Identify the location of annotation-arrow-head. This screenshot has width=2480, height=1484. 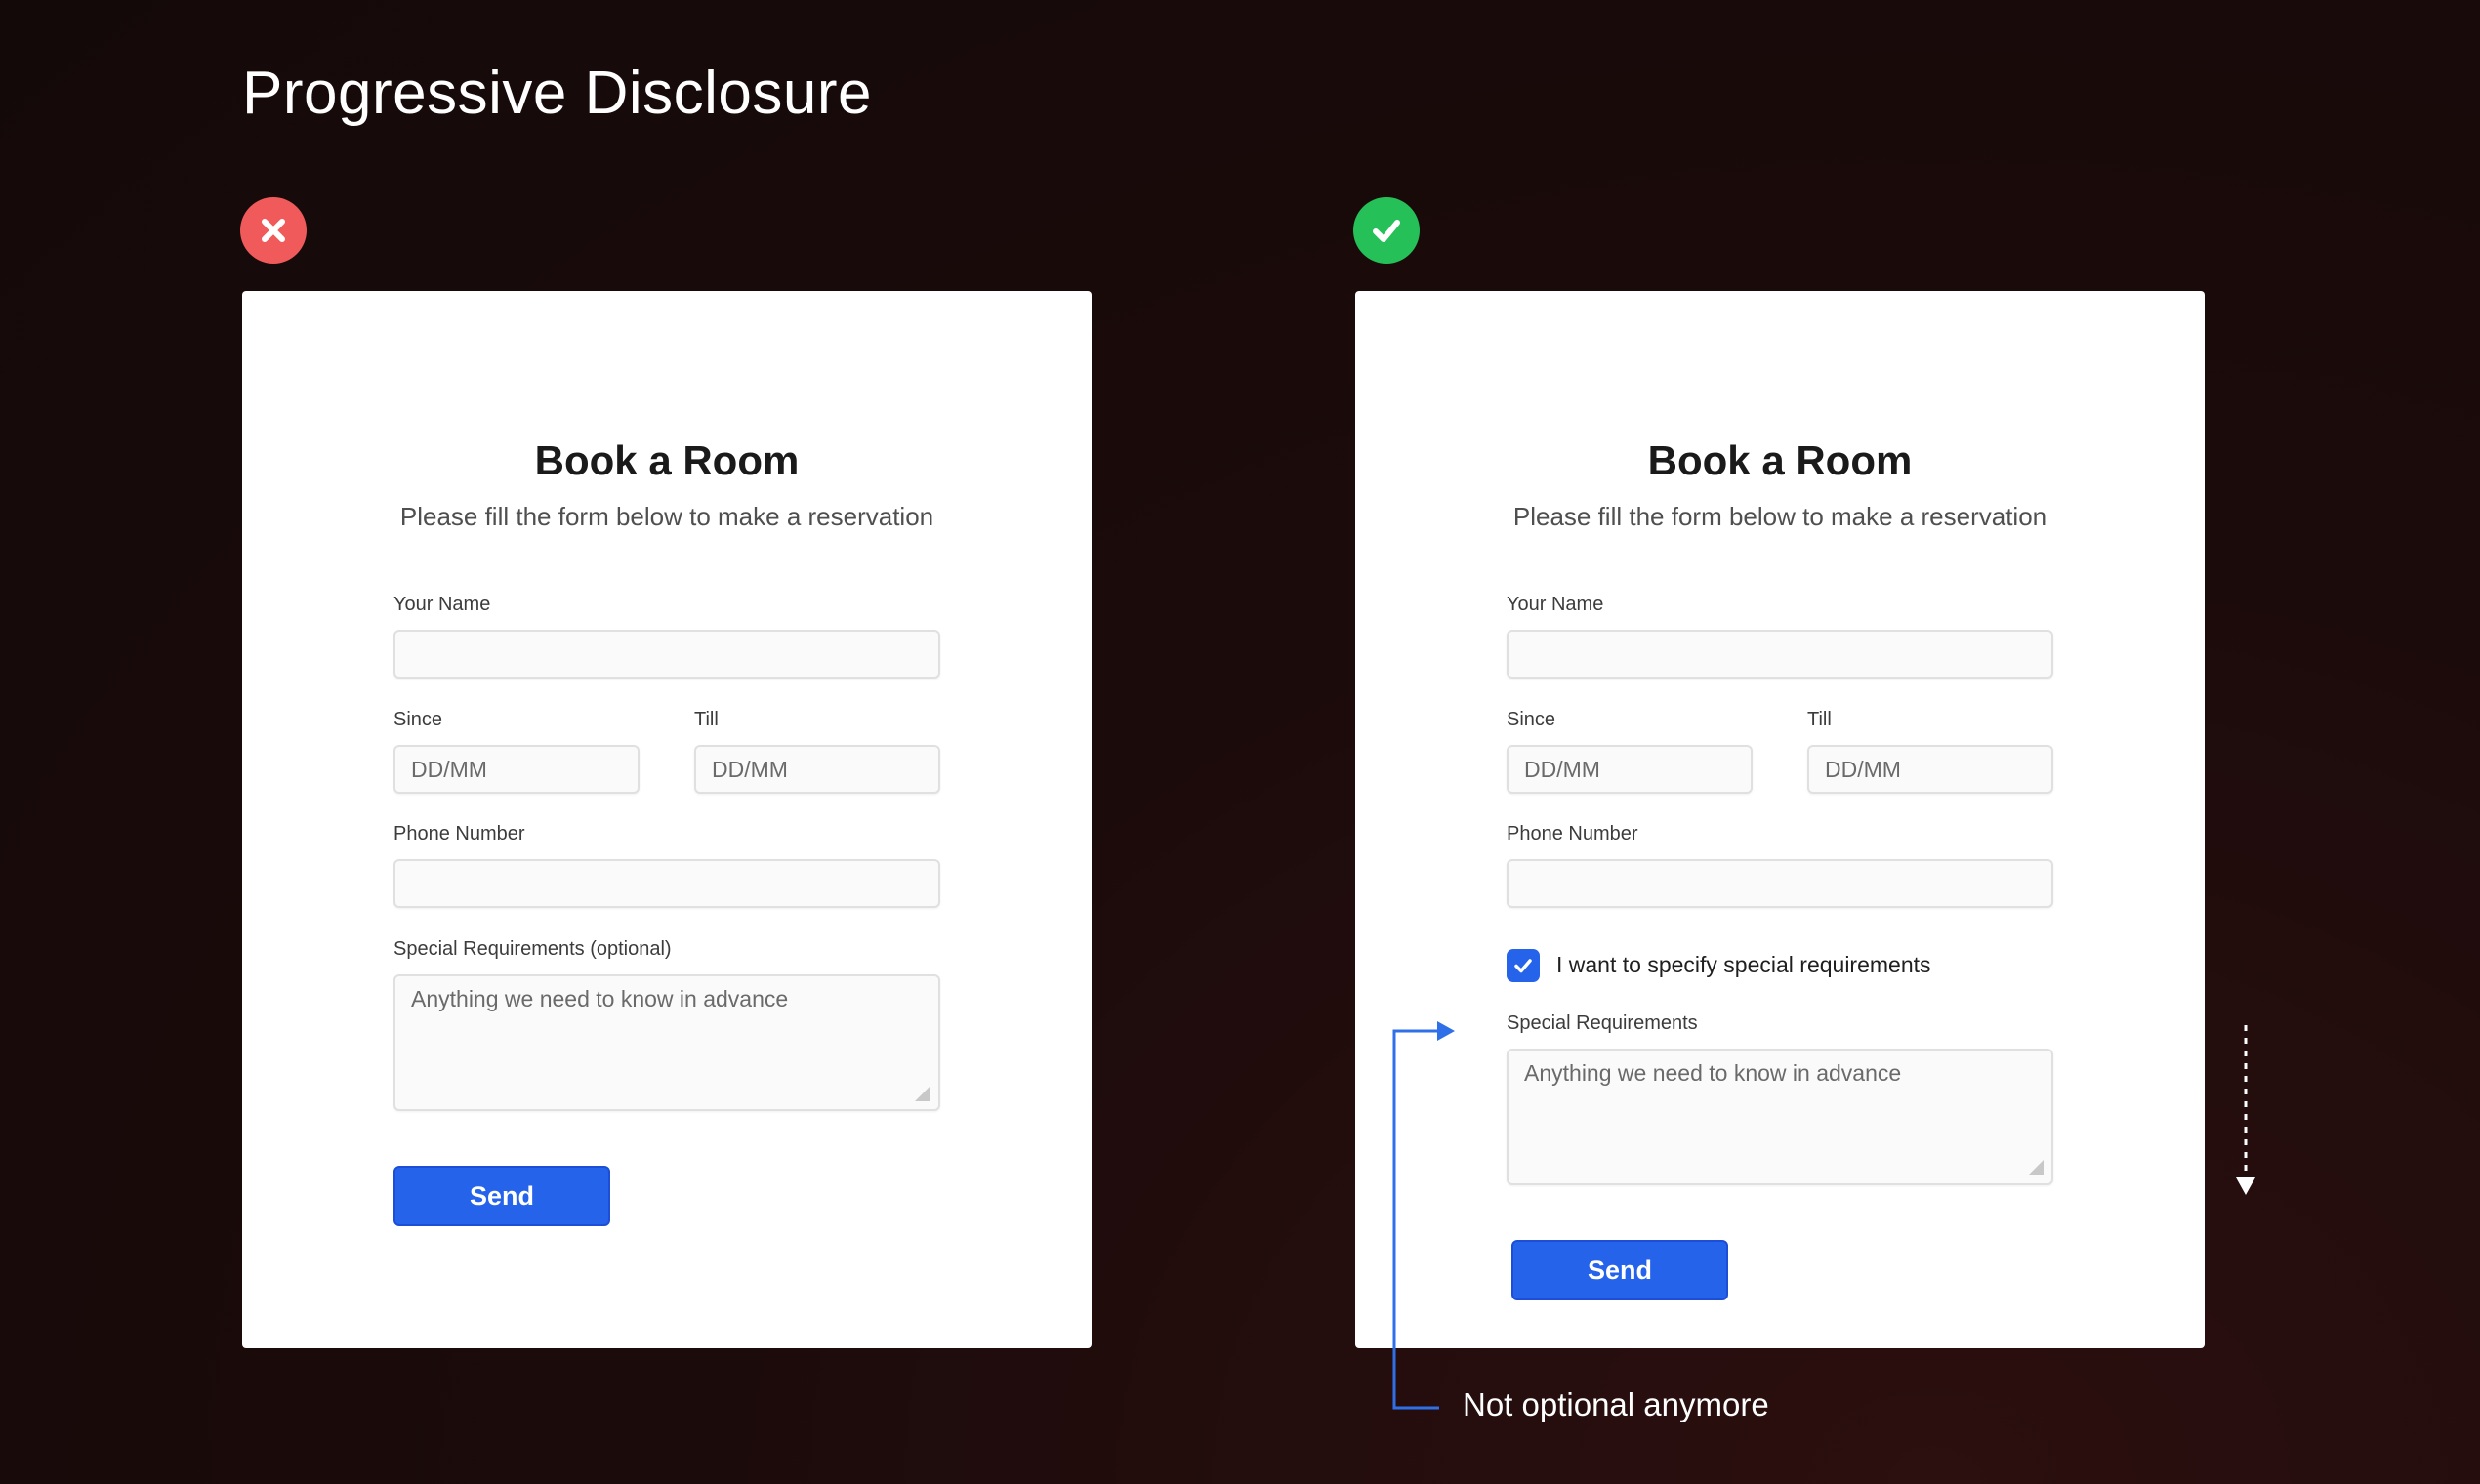
(1446, 1031).